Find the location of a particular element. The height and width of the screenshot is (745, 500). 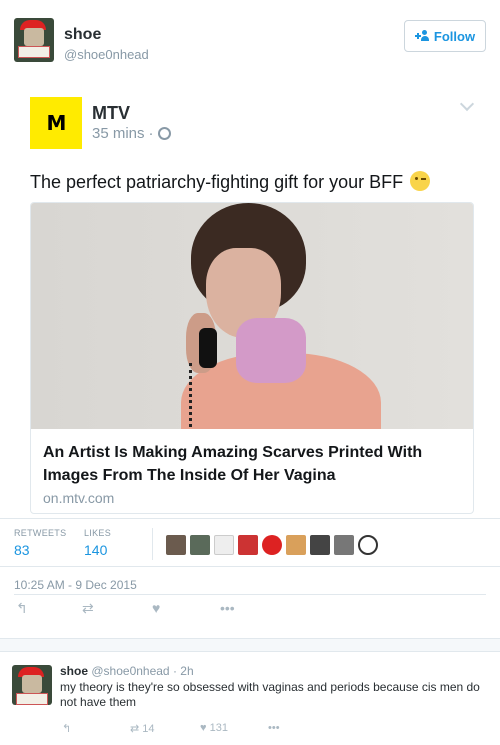

quoted-timestamp: 35 mins · is located at coordinates (131, 133).